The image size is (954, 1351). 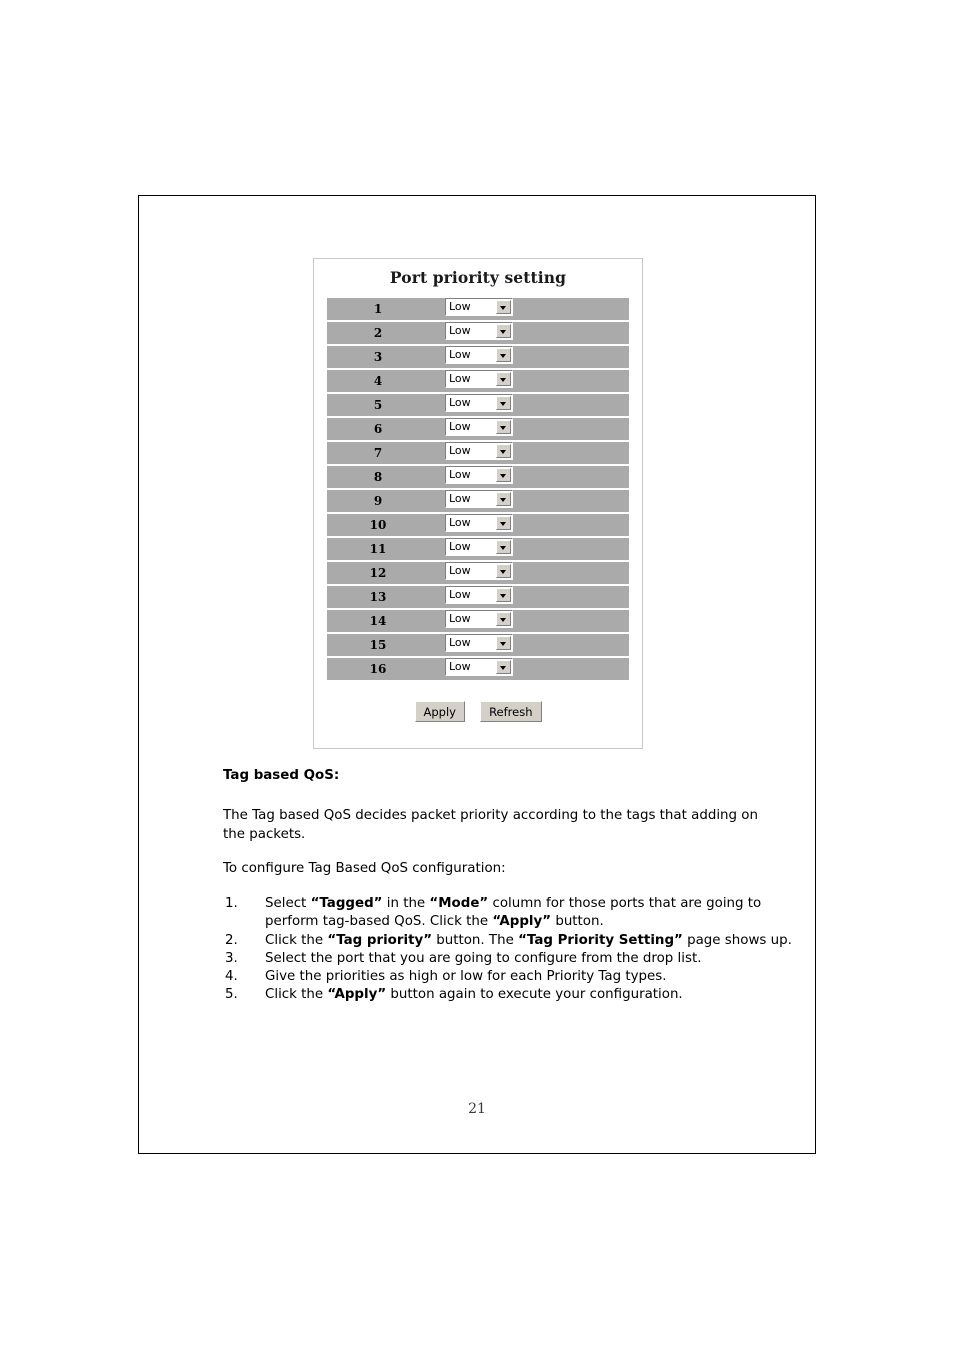 I want to click on table-row: 15 Low, so click(x=478, y=645).